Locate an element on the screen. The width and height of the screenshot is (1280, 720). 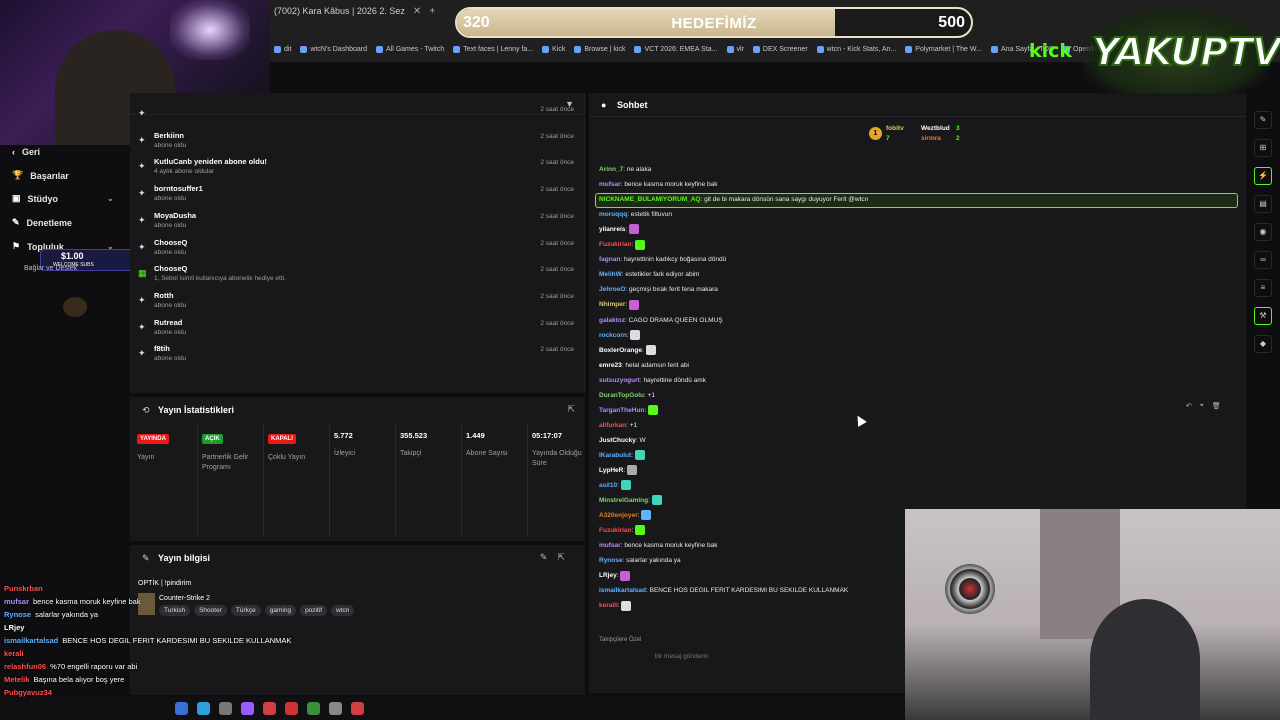
chat-username: MelihW is located at coordinates (610, 274).